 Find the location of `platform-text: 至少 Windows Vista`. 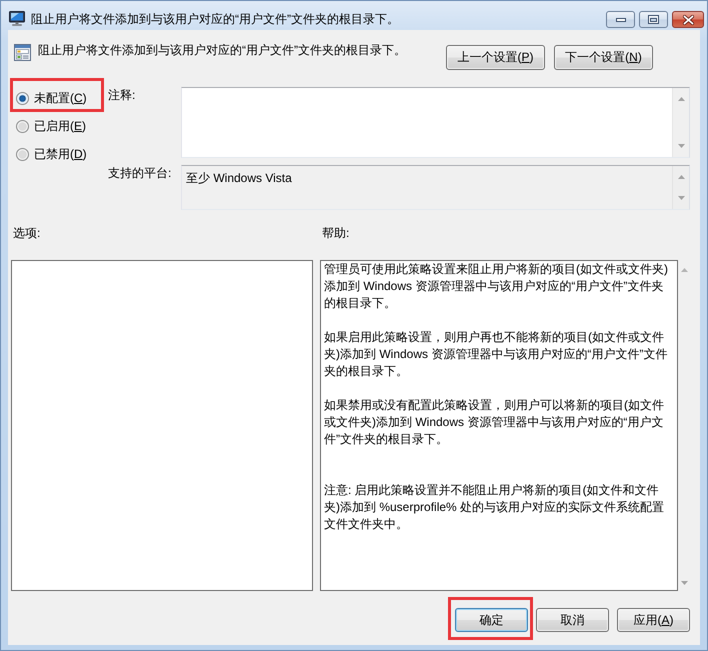

platform-text: 至少 Windows Vista is located at coordinates (239, 178).